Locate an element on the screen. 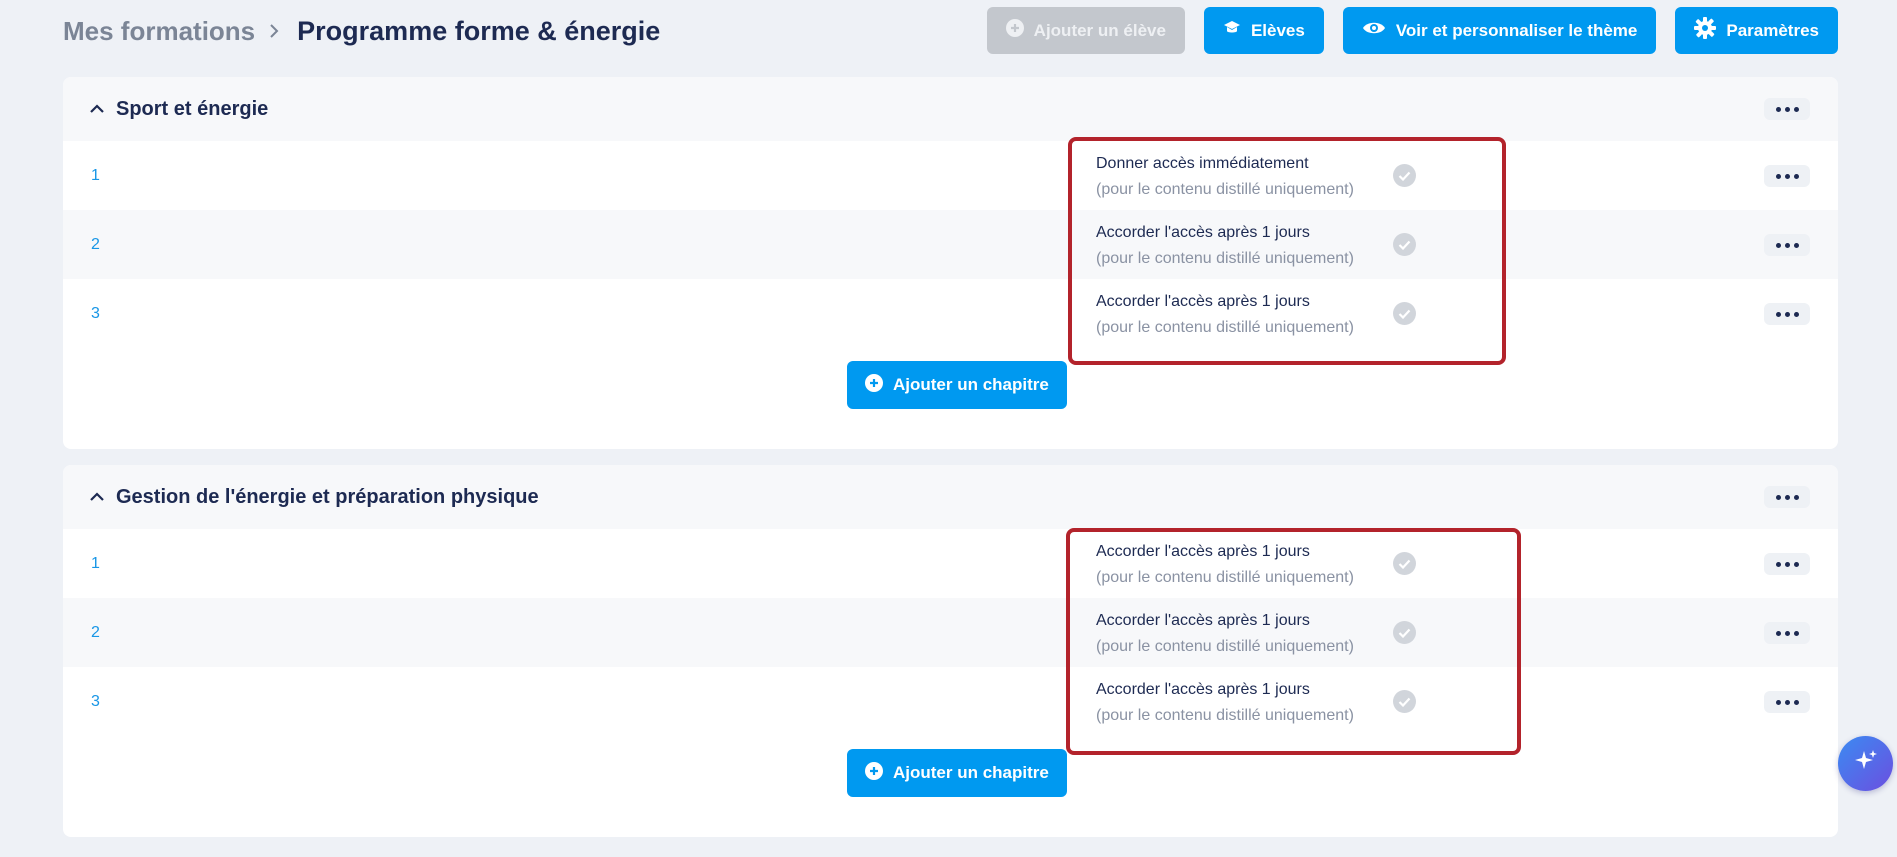 The height and width of the screenshot is (857, 1897). module-header: Sport et énergie is located at coordinates (950, 109).